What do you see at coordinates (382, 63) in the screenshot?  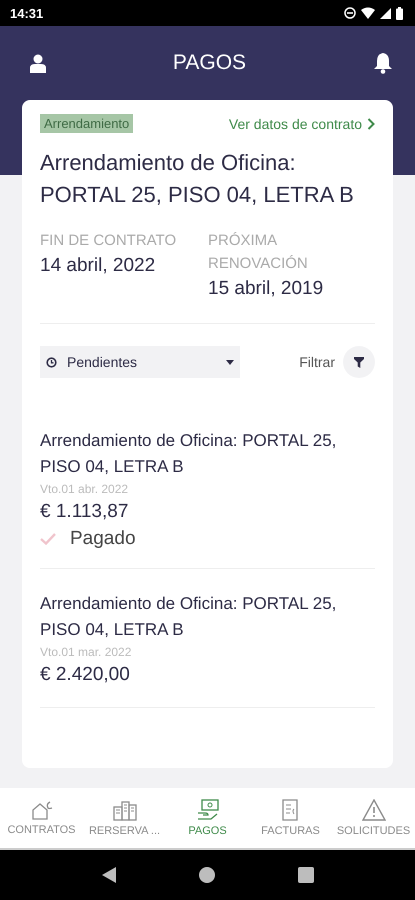 I see `bell-icon` at bounding box center [382, 63].